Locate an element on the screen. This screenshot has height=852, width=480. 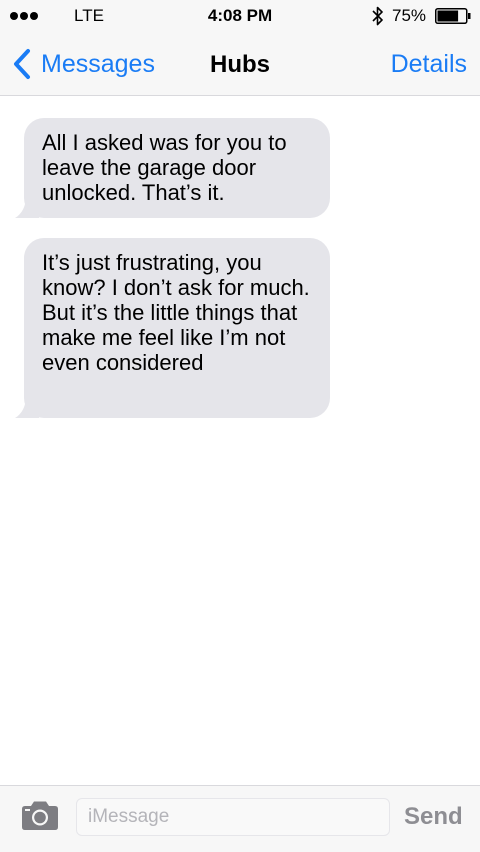
send-button: Send is located at coordinates (433, 817).